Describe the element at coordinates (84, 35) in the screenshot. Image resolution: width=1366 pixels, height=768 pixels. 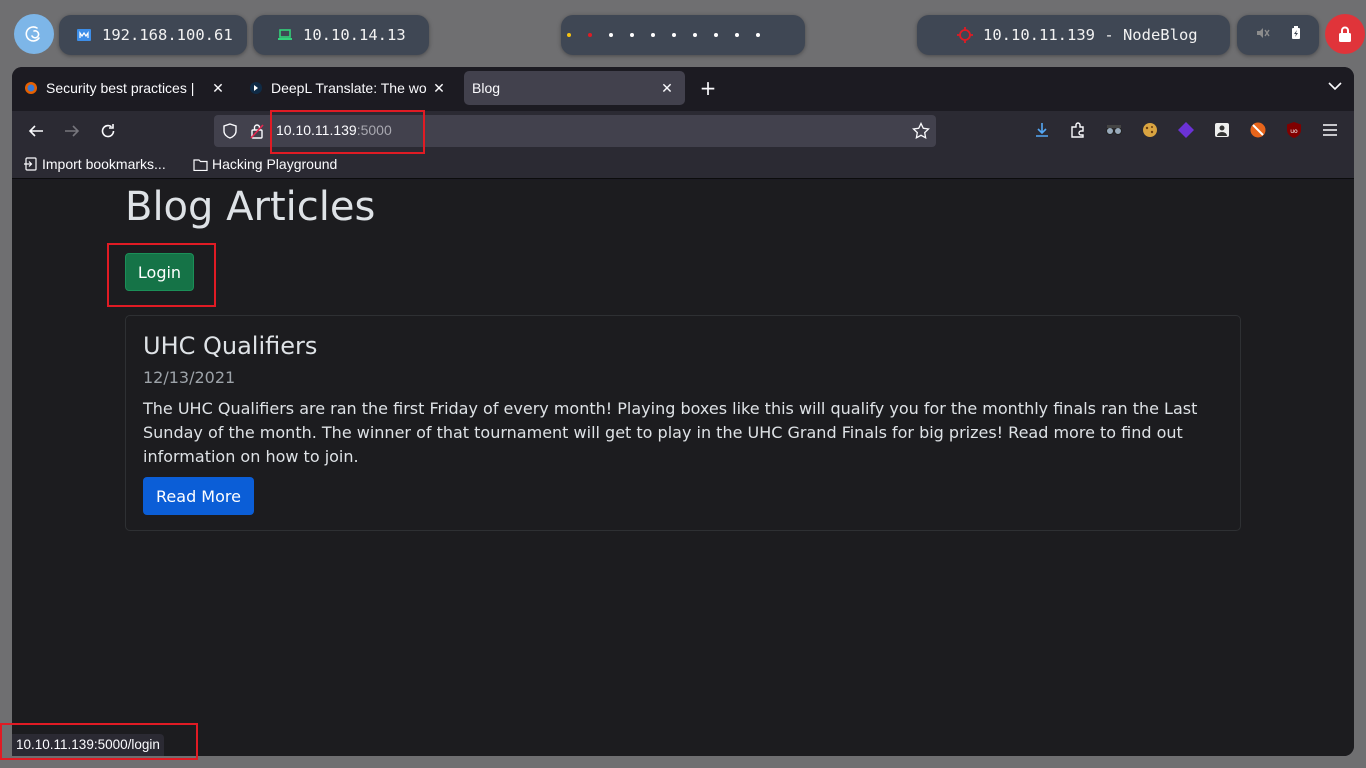
I see `network-monitor-icon` at that location.